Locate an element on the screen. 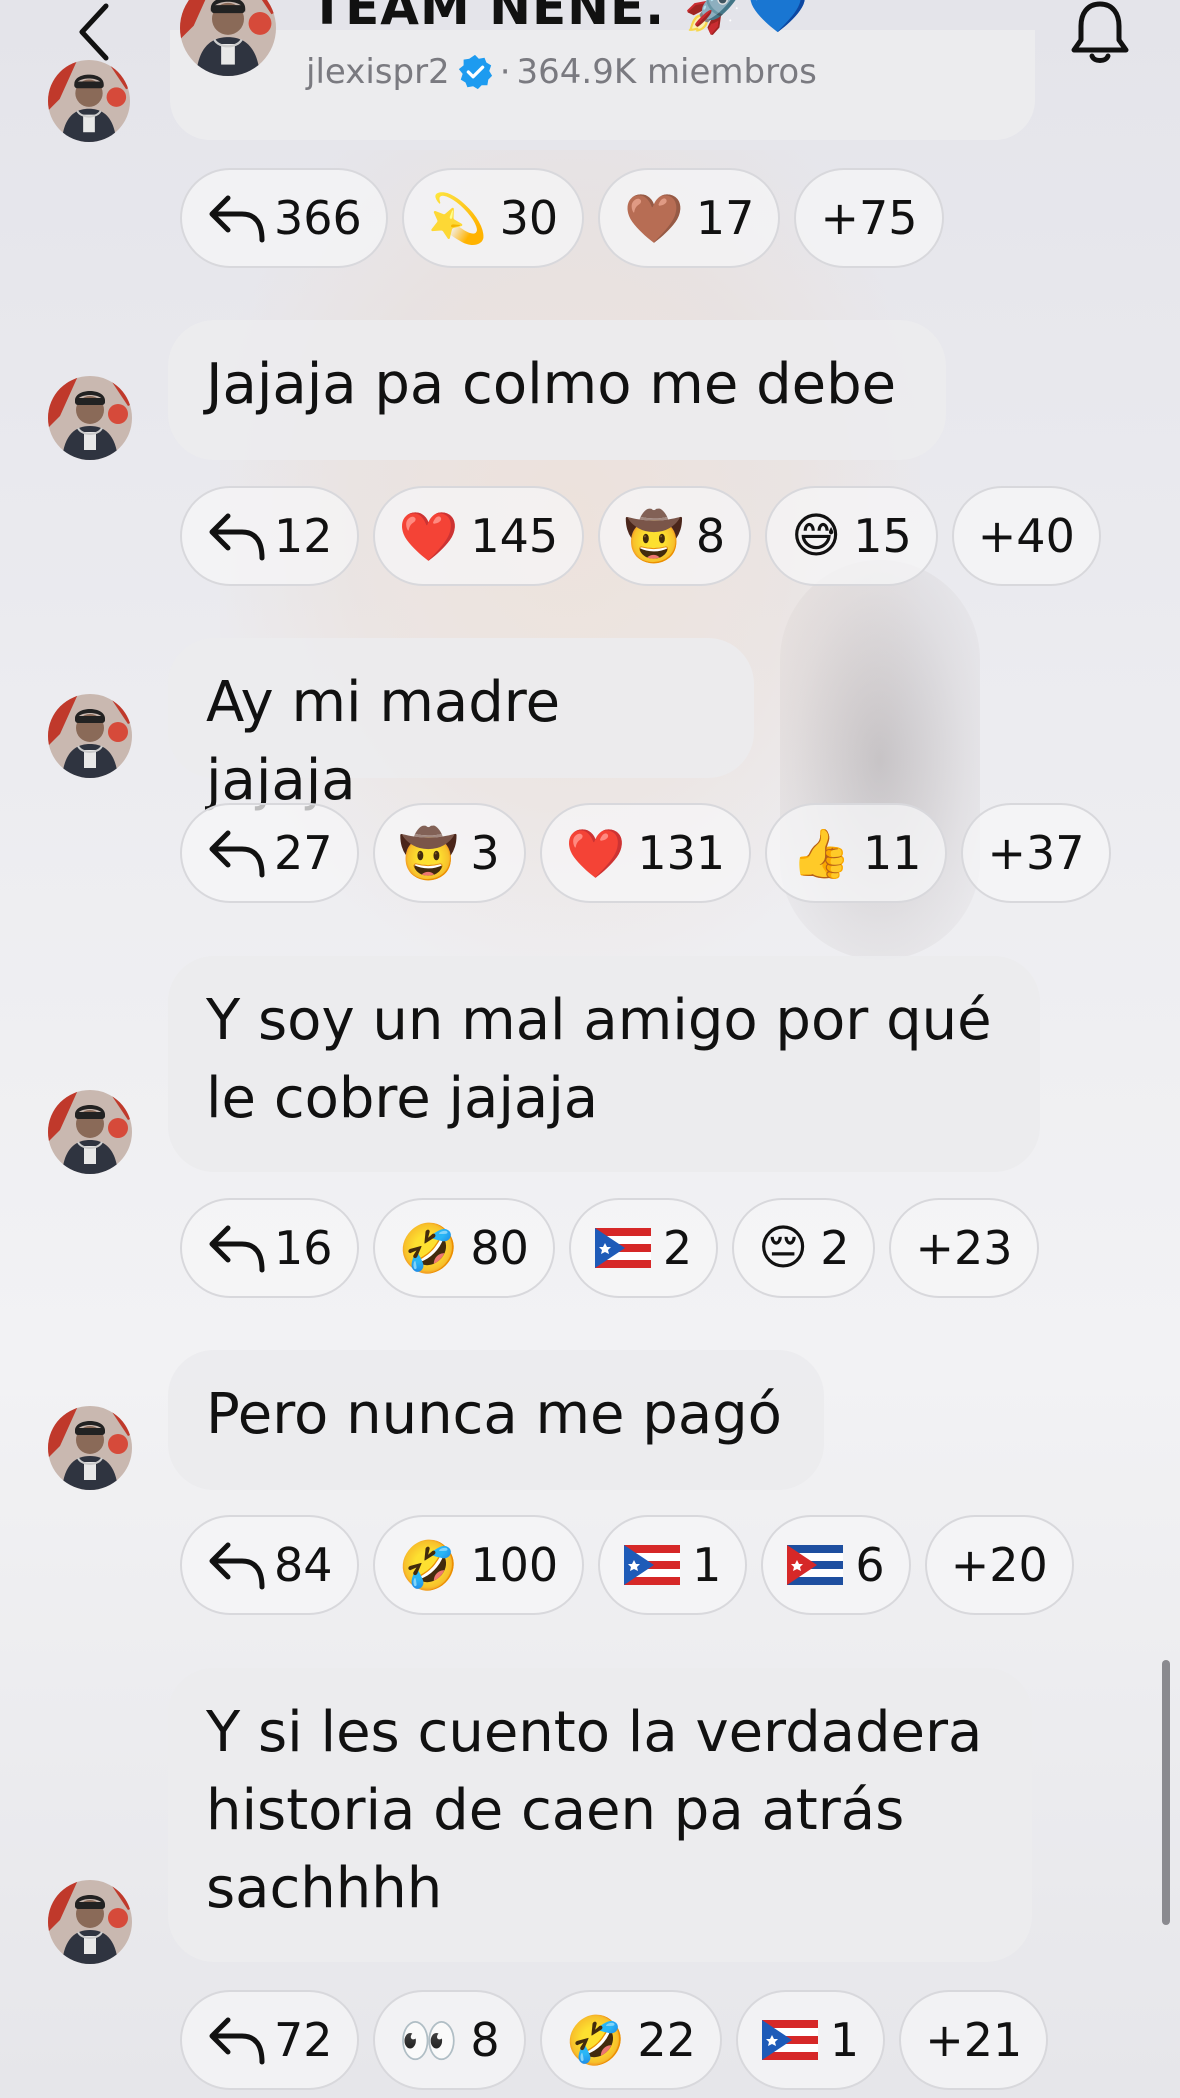  reaction-pill: 🤎 17 is located at coordinates (689, 218).